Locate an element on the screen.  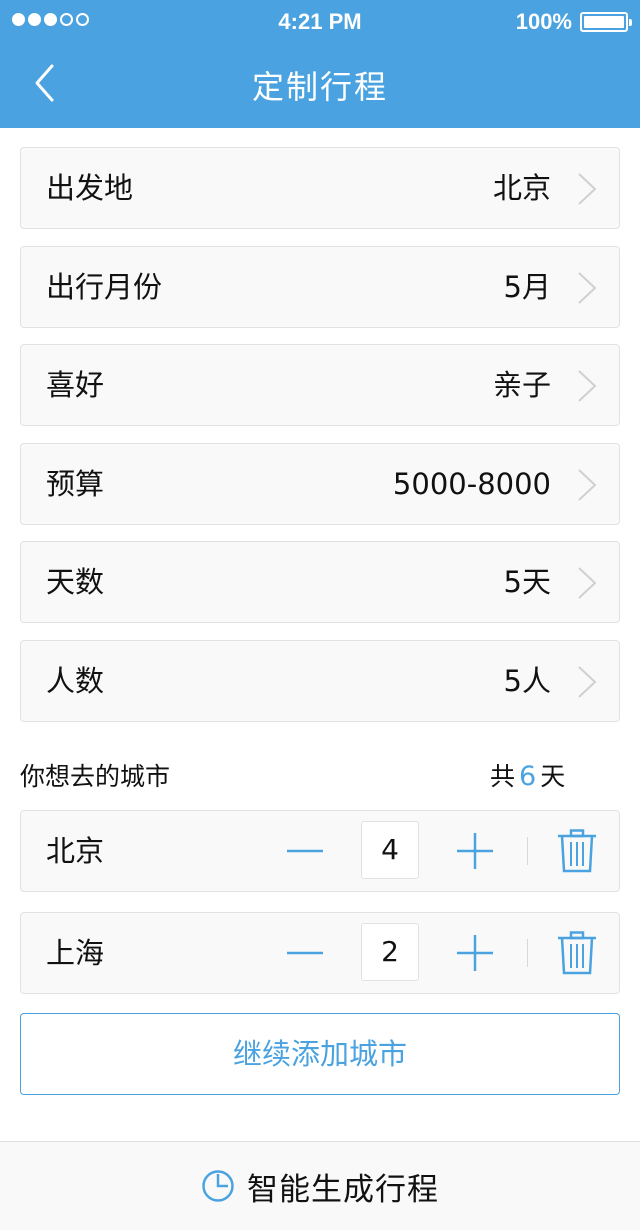
total-days-summary: 共6天 is located at coordinates (527, 777).